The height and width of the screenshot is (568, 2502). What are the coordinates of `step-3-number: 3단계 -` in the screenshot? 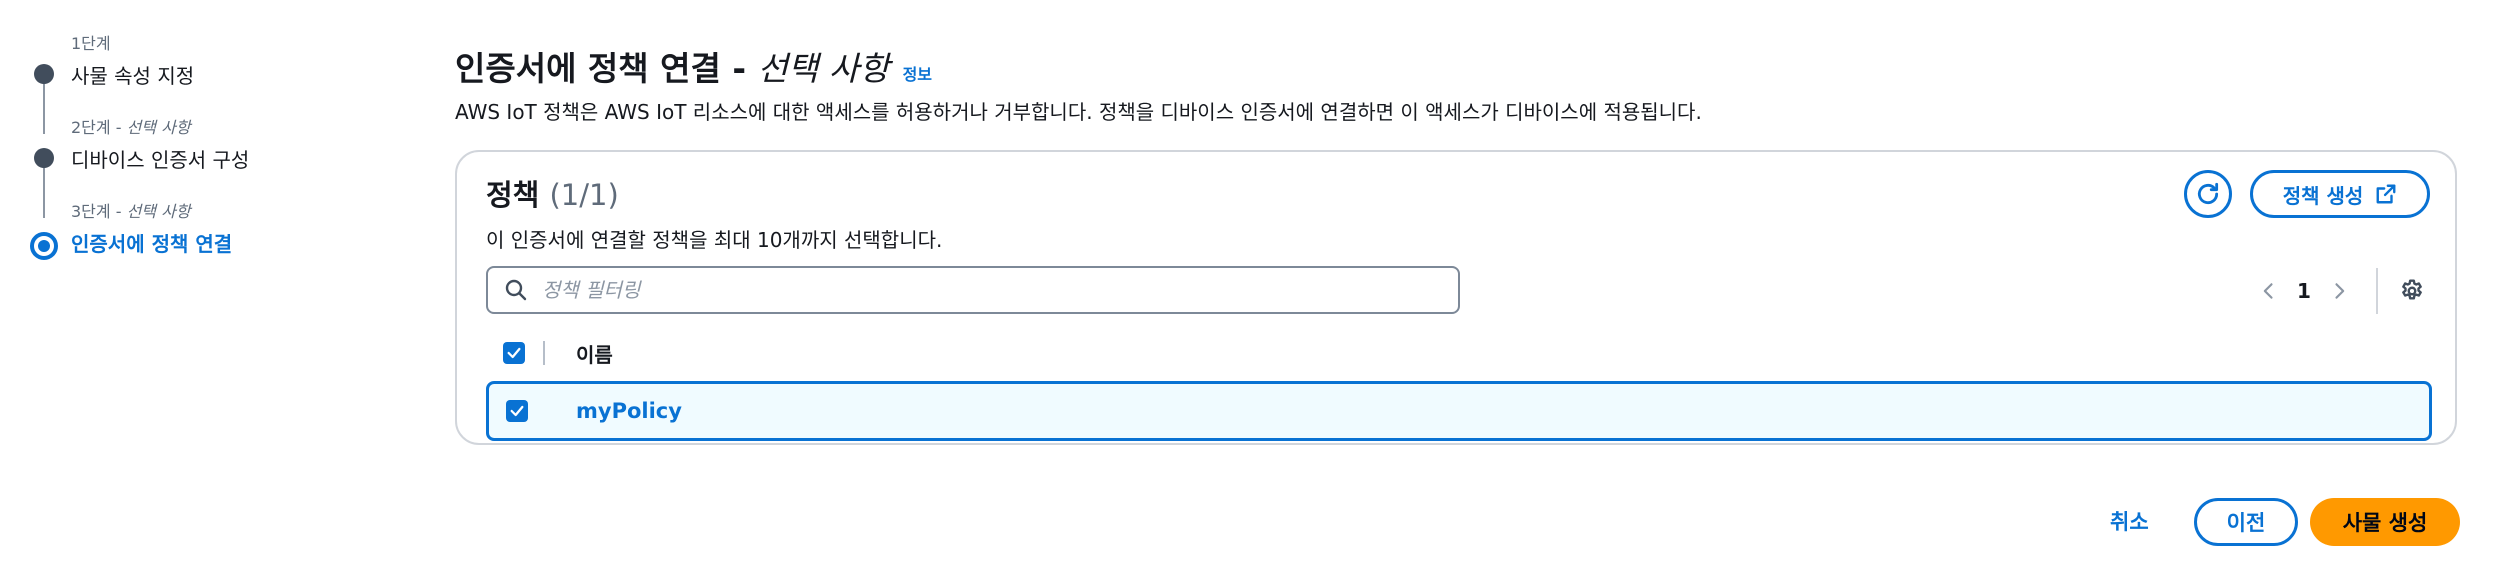 It's located at (99, 211).